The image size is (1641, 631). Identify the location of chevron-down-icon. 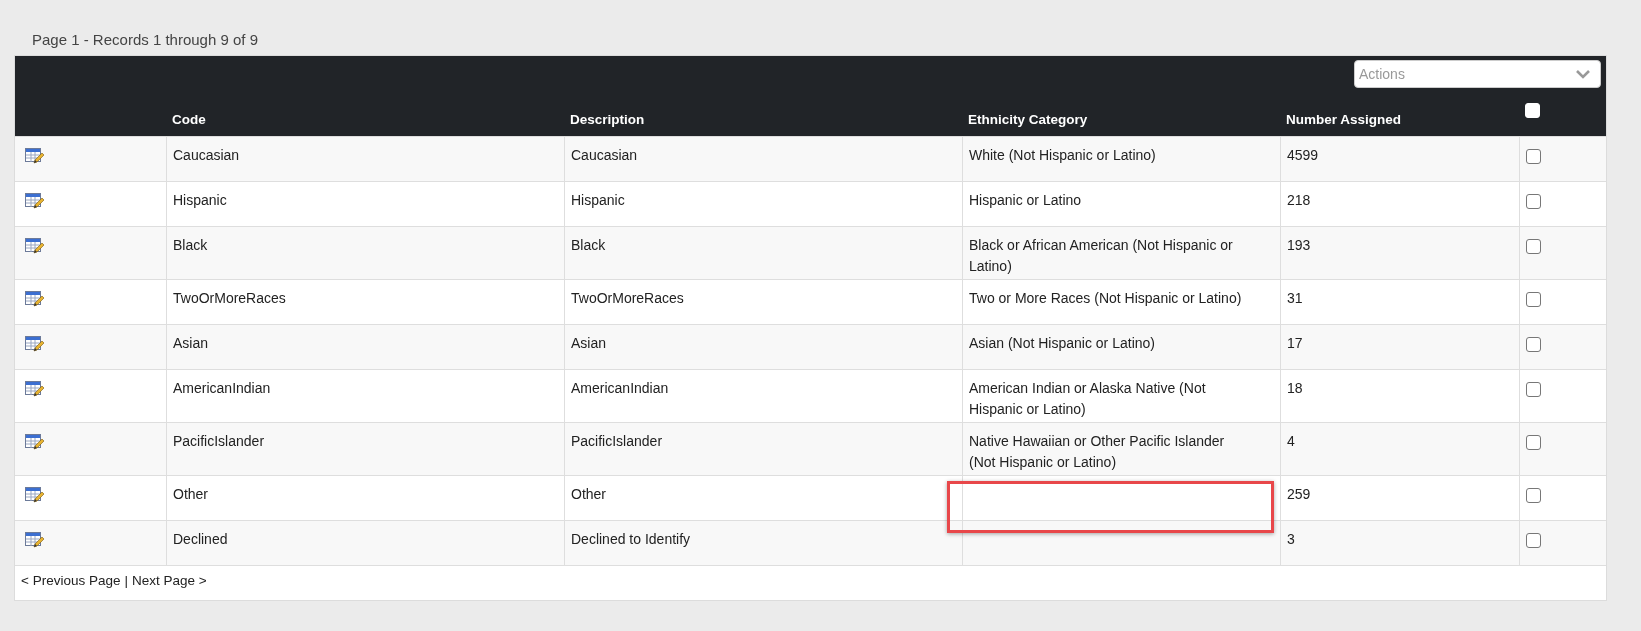
(1583, 74).